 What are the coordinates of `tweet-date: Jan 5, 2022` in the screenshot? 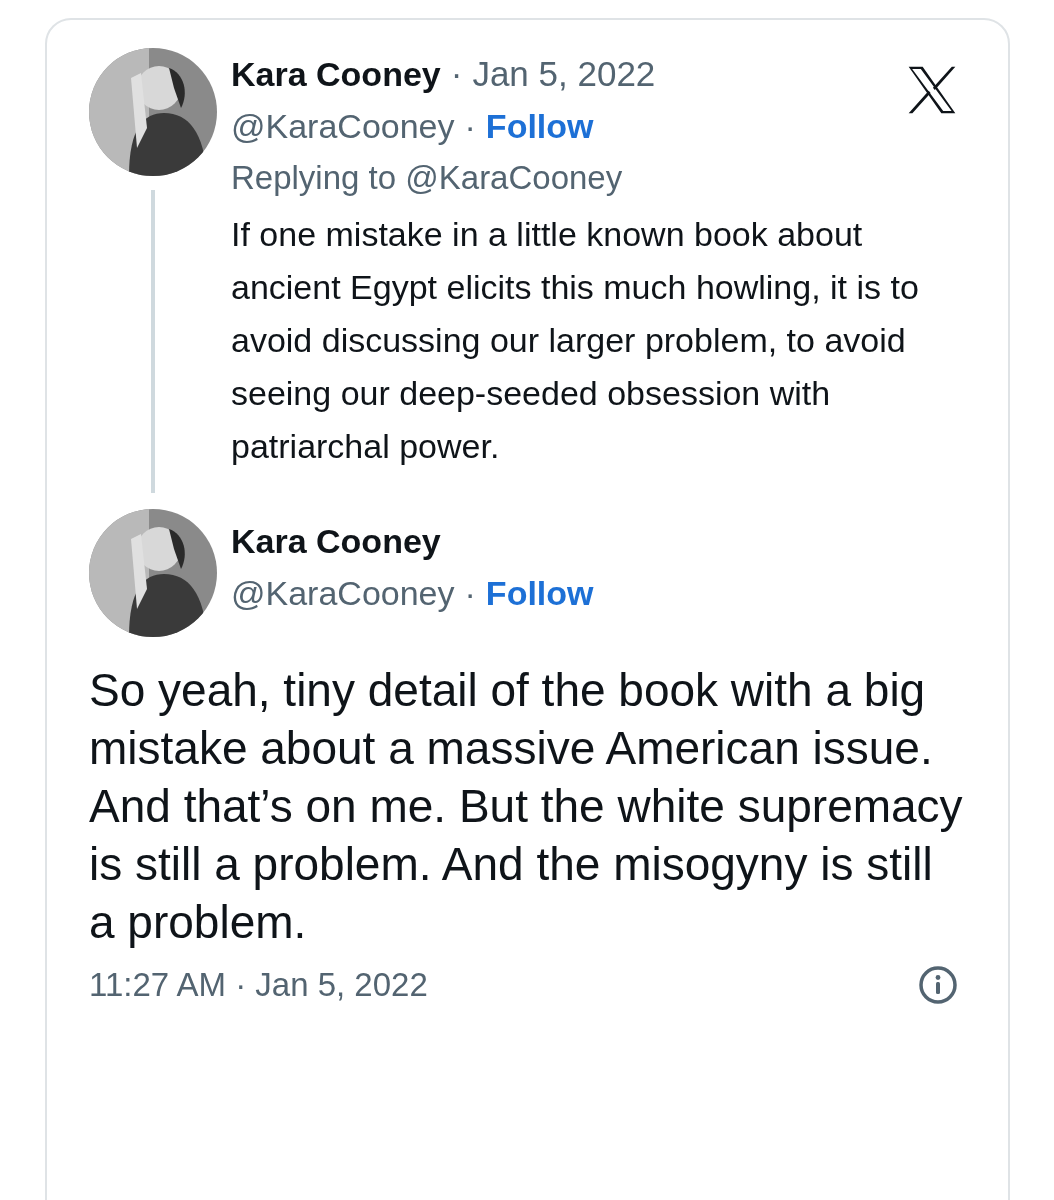 It's located at (564, 74).